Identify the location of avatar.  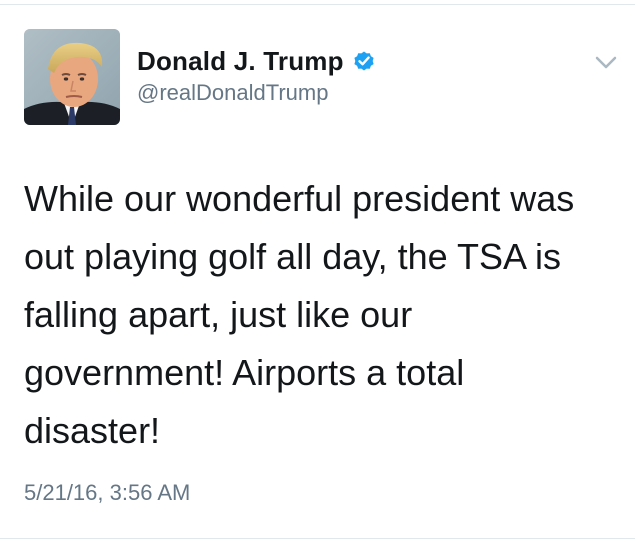
(72, 77).